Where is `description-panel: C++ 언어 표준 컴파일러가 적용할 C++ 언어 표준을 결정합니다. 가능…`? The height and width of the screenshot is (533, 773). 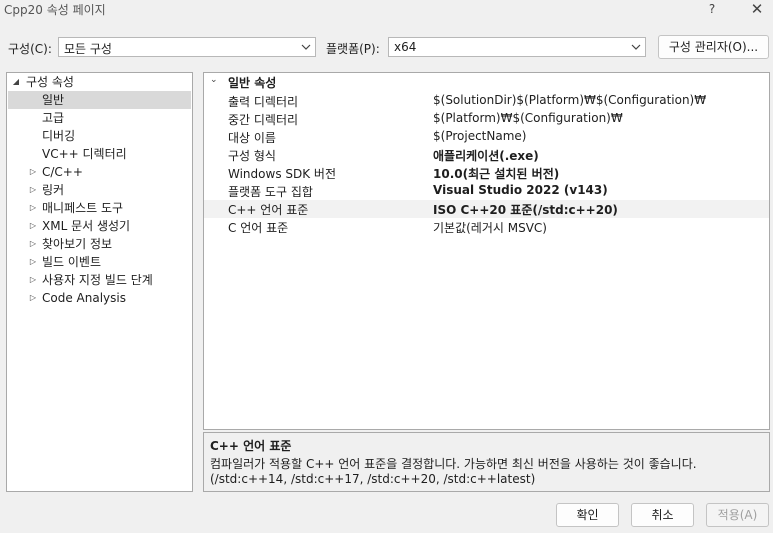 description-panel: C++ 언어 표준 컴파일러가 적용할 C++ 언어 표준을 결정합니다. 가능… is located at coordinates (486, 462).